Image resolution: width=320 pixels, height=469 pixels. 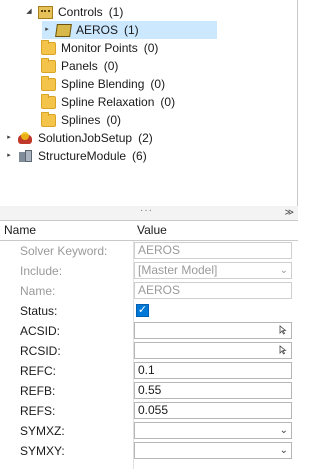 I want to click on panel-splitter: ··· ≫, so click(x=149, y=213).